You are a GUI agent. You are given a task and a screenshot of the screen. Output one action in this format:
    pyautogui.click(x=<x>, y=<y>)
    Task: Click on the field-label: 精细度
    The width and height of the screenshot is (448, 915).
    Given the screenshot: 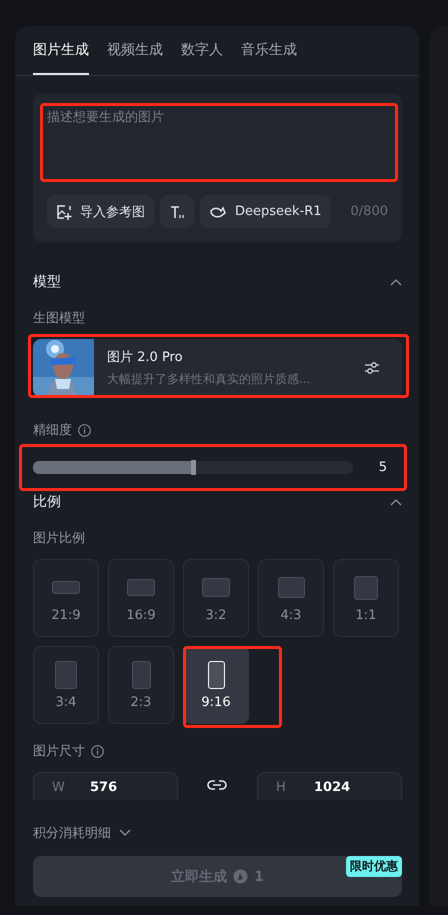 What is the action you would take?
    pyautogui.click(x=52, y=430)
    